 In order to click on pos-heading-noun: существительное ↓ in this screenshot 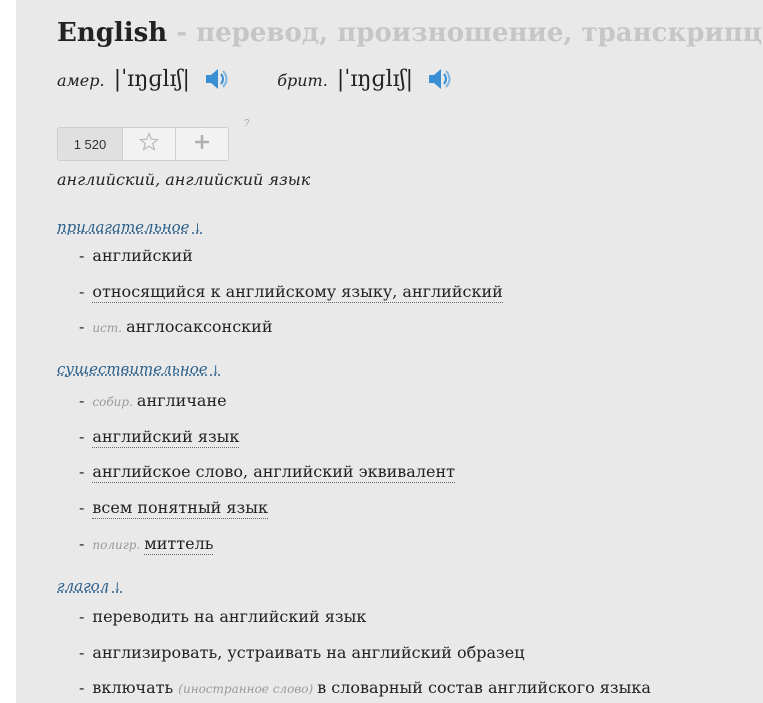, I will do `click(139, 369)`.